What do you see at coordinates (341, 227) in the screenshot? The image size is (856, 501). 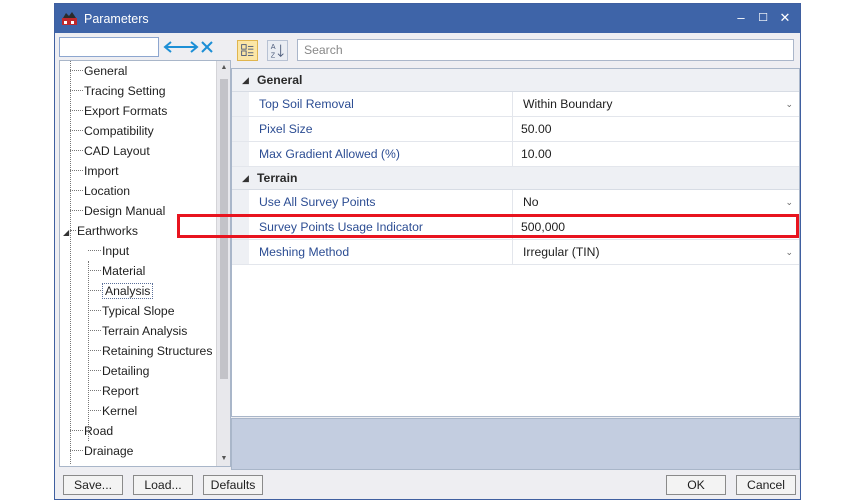 I see `property-name: Survey Points Usage Indicator` at bounding box center [341, 227].